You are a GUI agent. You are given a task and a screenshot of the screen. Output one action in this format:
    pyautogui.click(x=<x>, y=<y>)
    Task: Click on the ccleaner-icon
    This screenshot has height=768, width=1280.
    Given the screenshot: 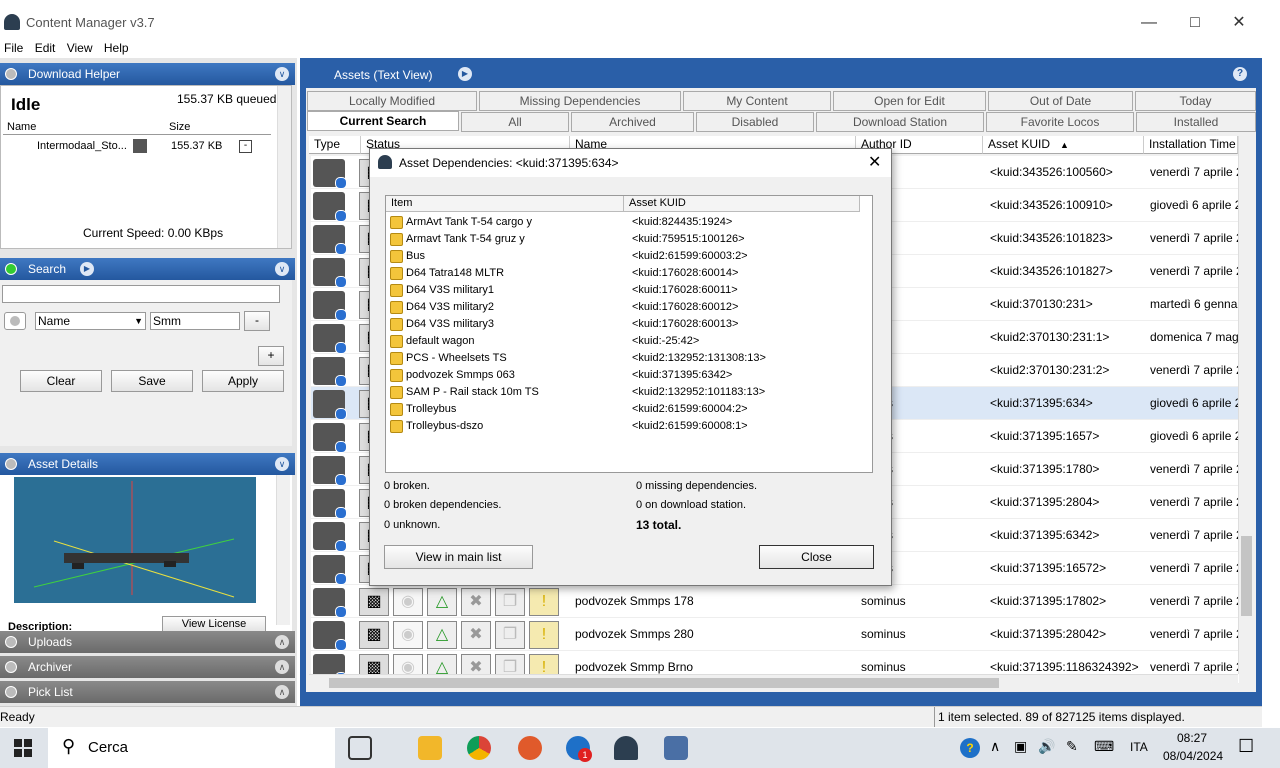 What is the action you would take?
    pyautogui.click(x=530, y=748)
    